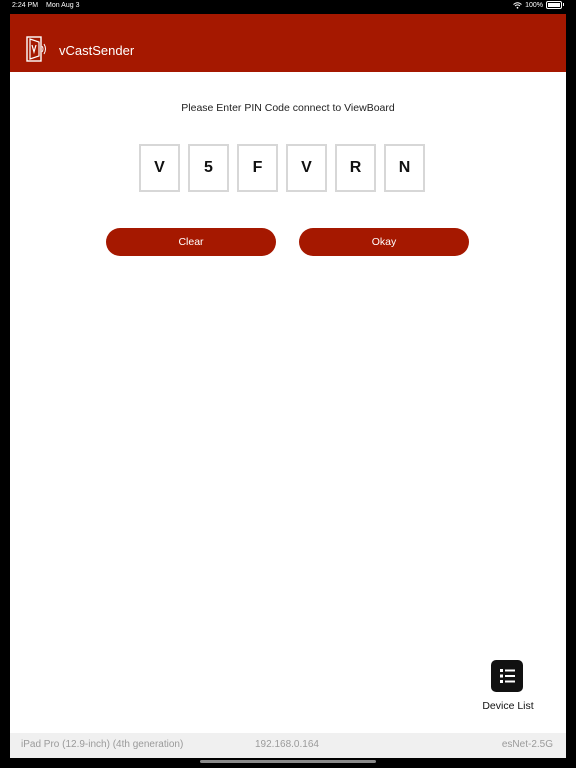 The height and width of the screenshot is (768, 576). What do you see at coordinates (355, 168) in the screenshot?
I see `pin-digit-5: R` at bounding box center [355, 168].